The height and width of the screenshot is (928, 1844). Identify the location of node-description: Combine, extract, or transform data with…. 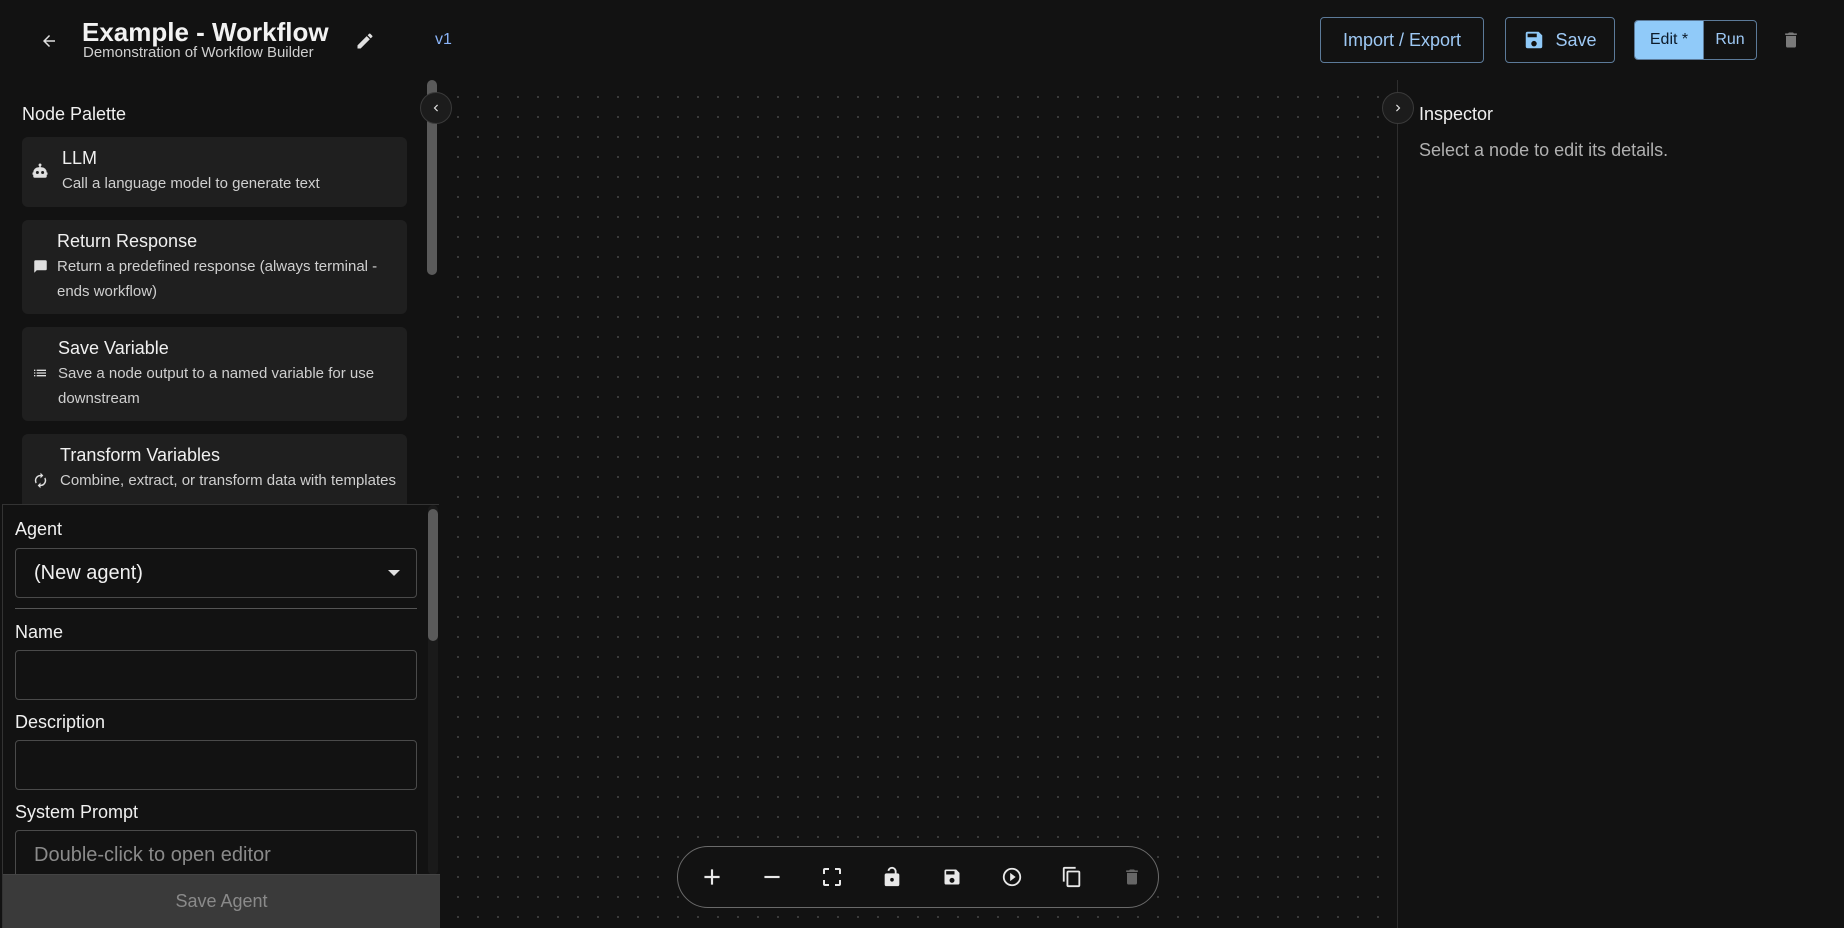
(228, 480).